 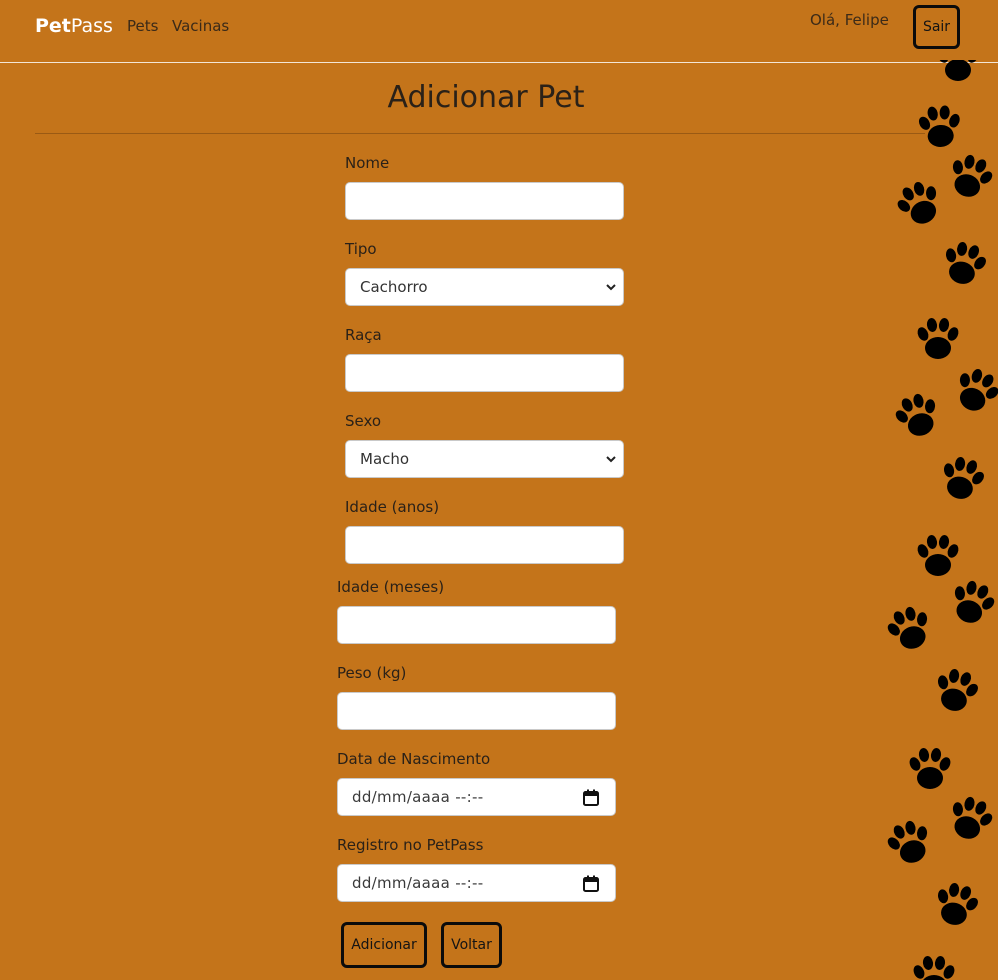 What do you see at coordinates (414, 759) in the screenshot?
I see `data-nascimento-label: Data de Nascimento` at bounding box center [414, 759].